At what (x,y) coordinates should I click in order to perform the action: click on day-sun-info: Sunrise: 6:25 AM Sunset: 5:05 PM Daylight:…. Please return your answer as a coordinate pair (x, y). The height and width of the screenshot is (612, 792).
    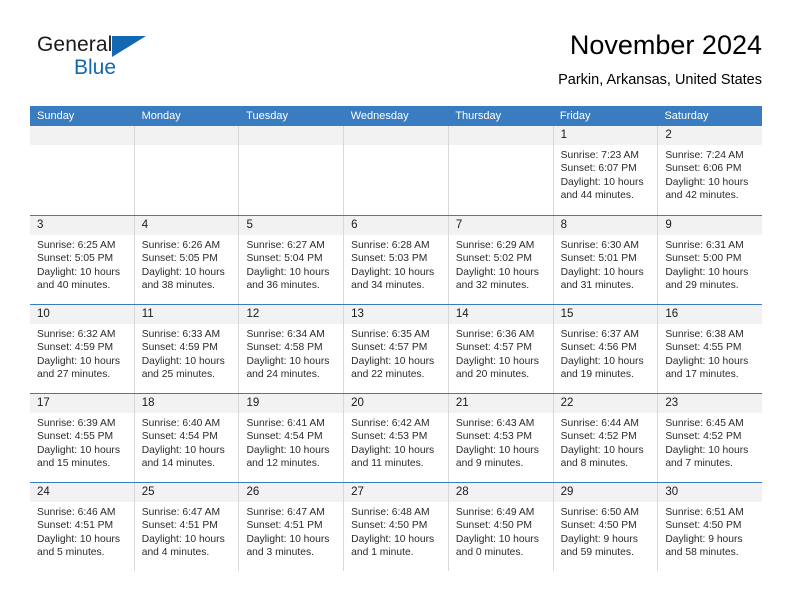
    Looking at the image, I should click on (82, 263).